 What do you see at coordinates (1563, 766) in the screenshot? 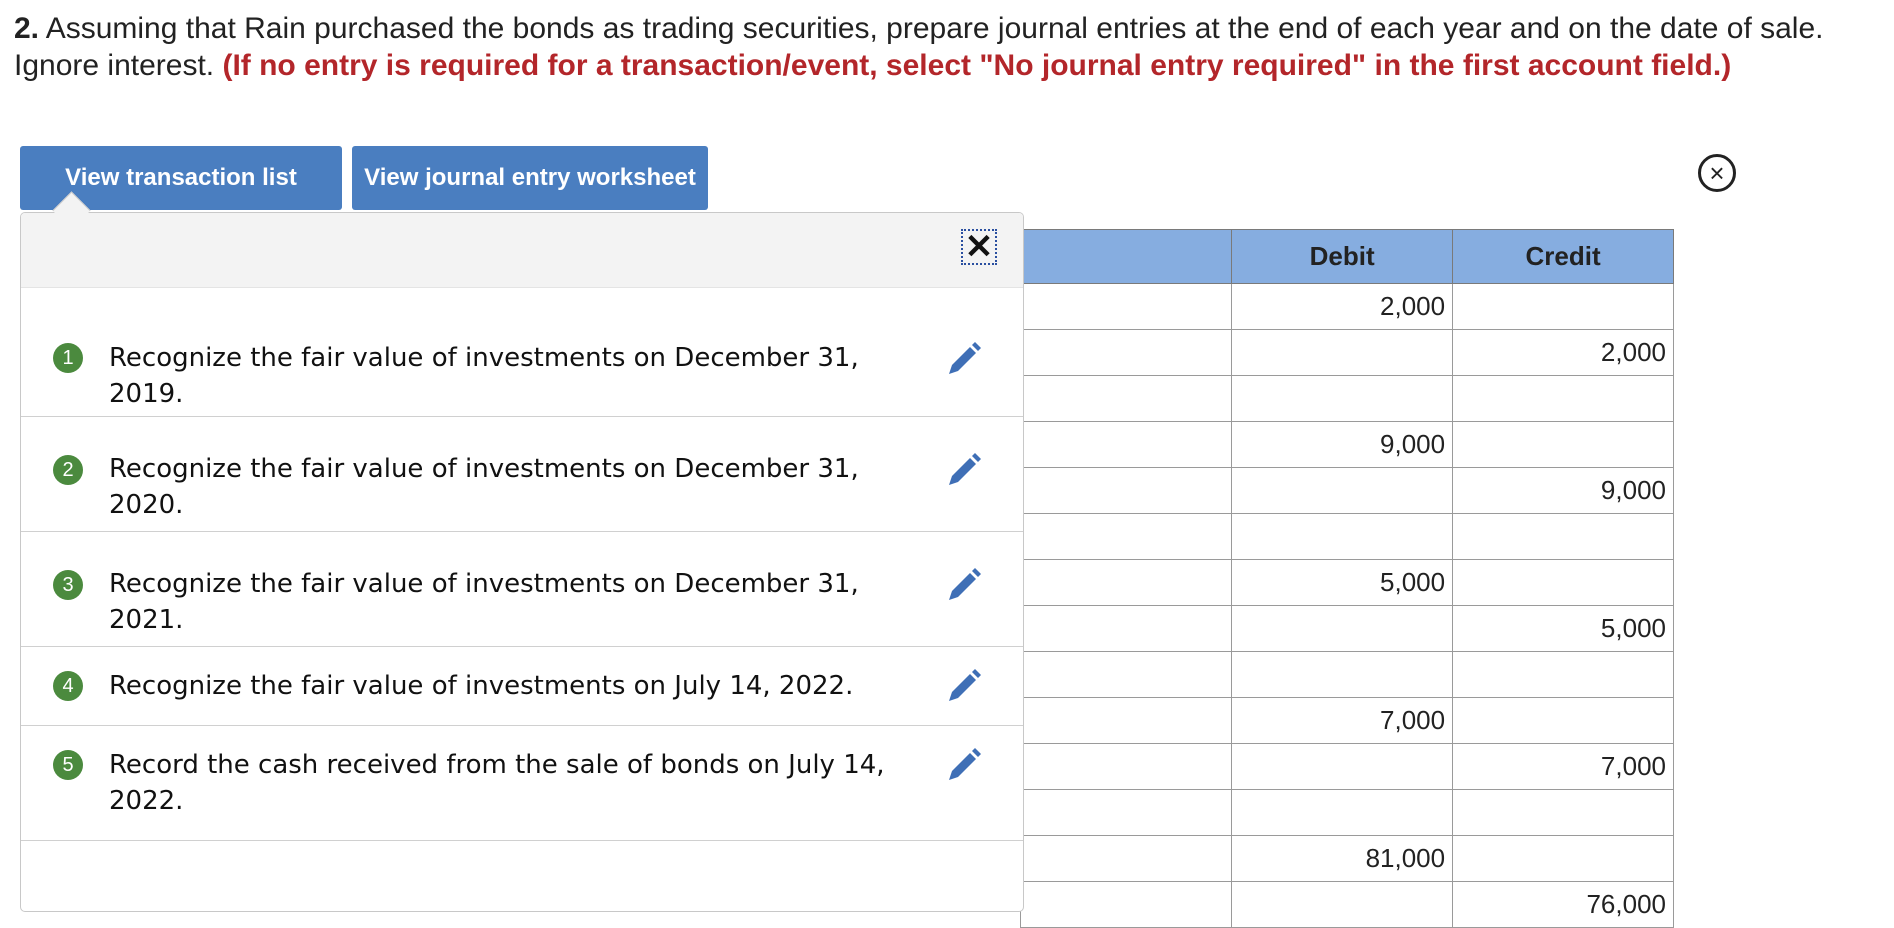
I see `journal-credit-cell: 7,000` at bounding box center [1563, 766].